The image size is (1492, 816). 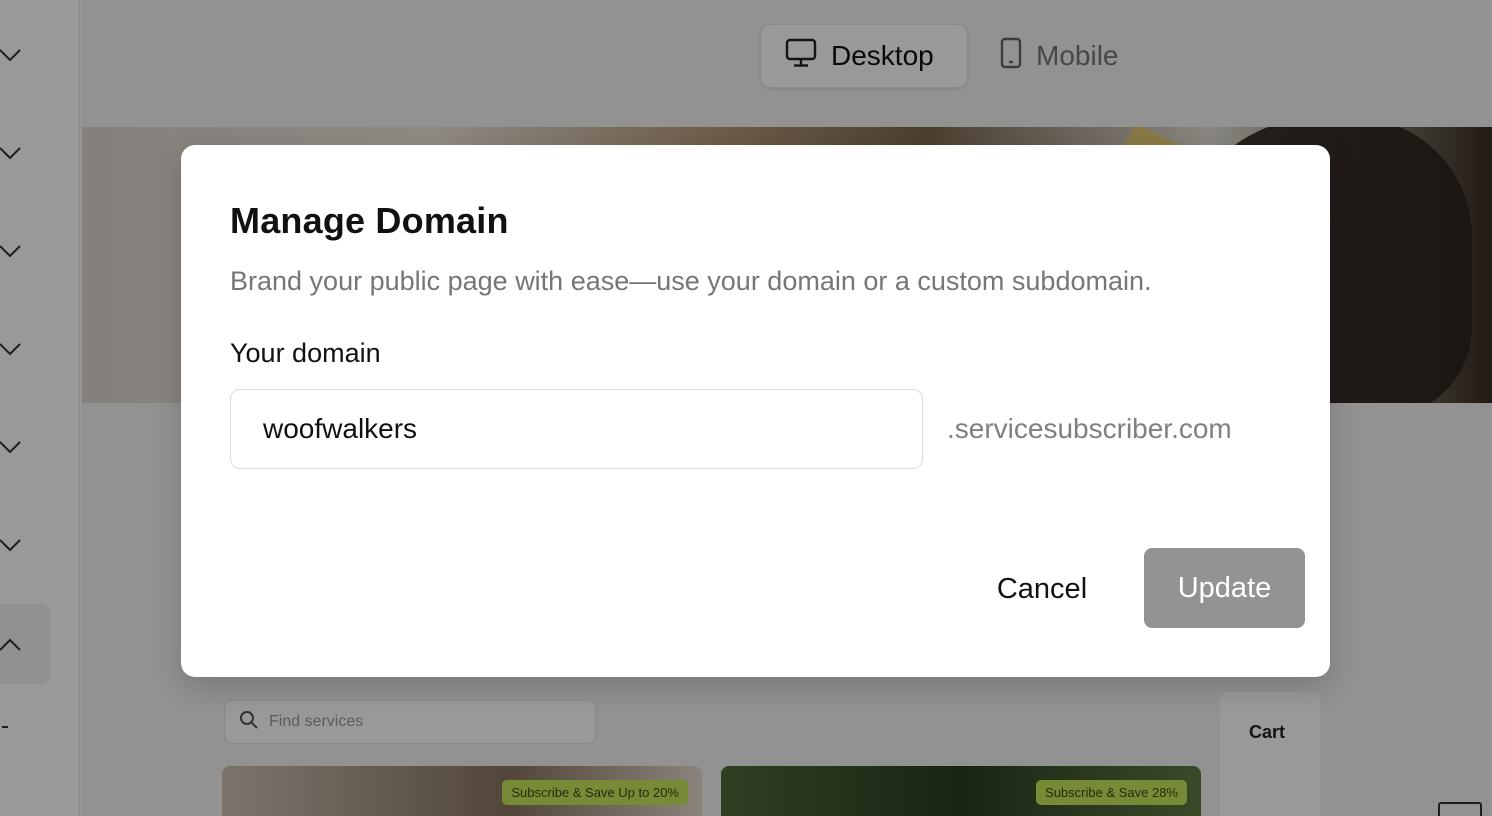 What do you see at coordinates (1224, 588) in the screenshot?
I see `update-button: Update` at bounding box center [1224, 588].